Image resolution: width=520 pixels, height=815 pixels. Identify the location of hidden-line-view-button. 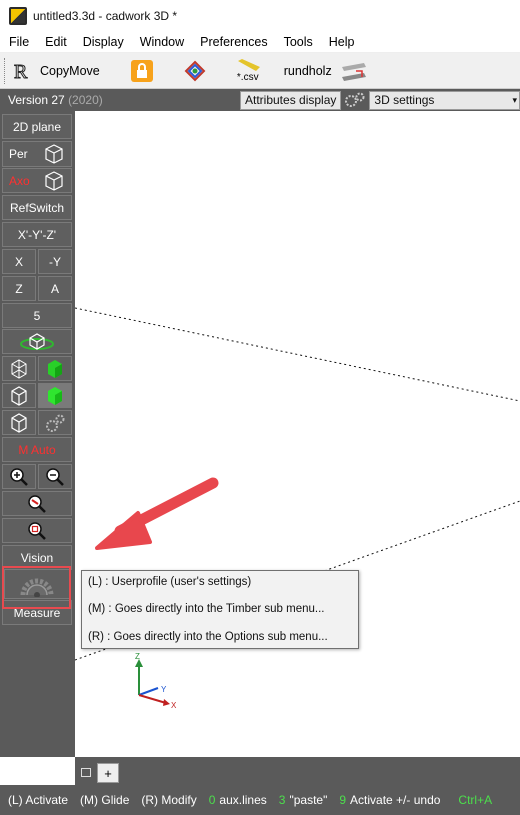
(19, 395).